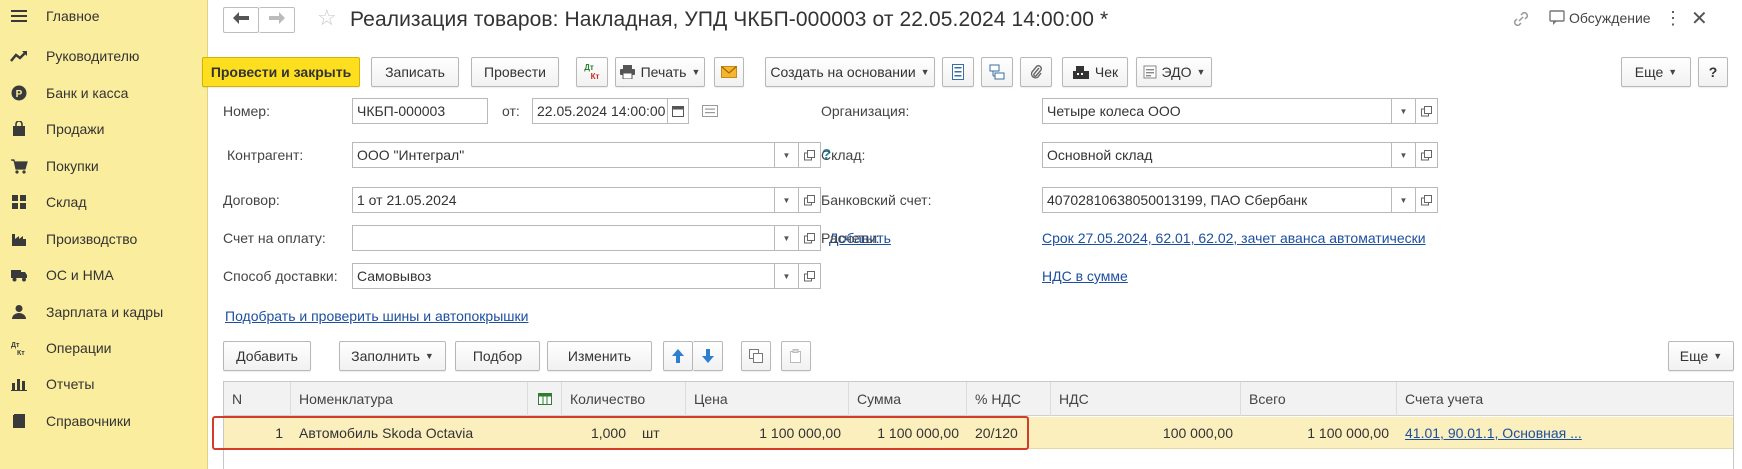  I want to click on paste-row-button, so click(796, 356).